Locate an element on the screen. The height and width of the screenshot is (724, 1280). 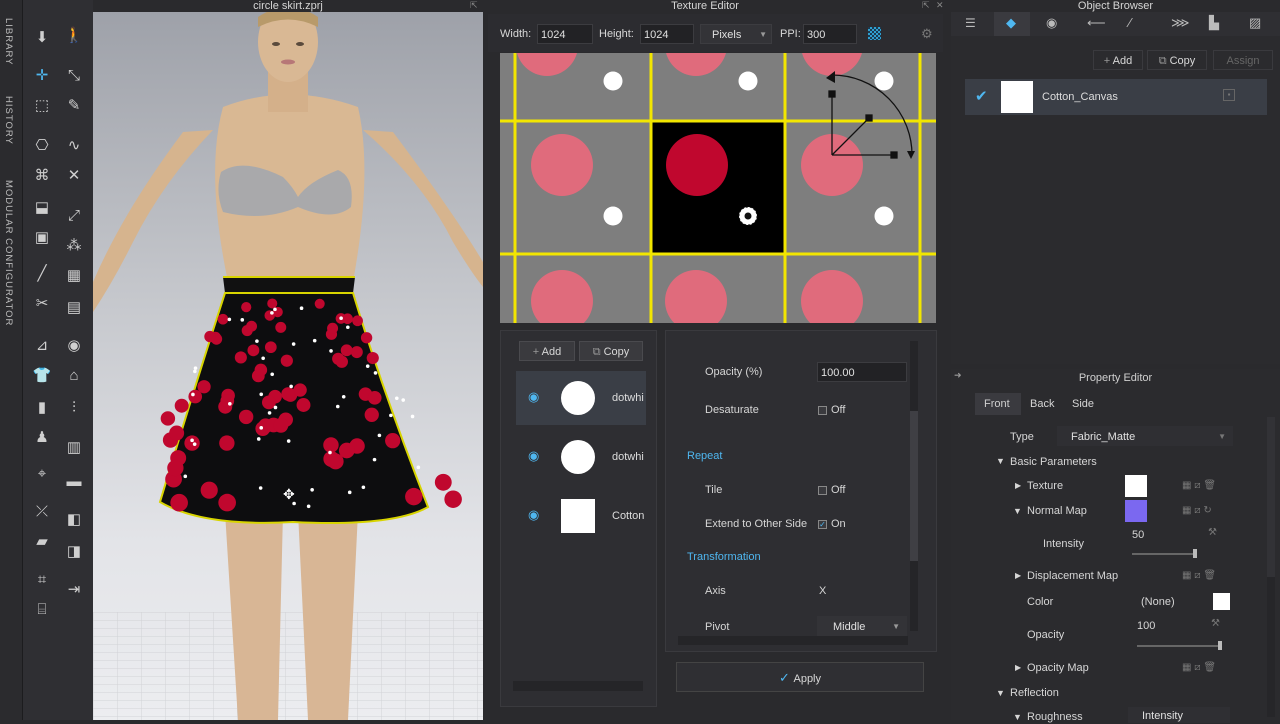
tool-icon: ◨ is located at coordinates (74, 551).